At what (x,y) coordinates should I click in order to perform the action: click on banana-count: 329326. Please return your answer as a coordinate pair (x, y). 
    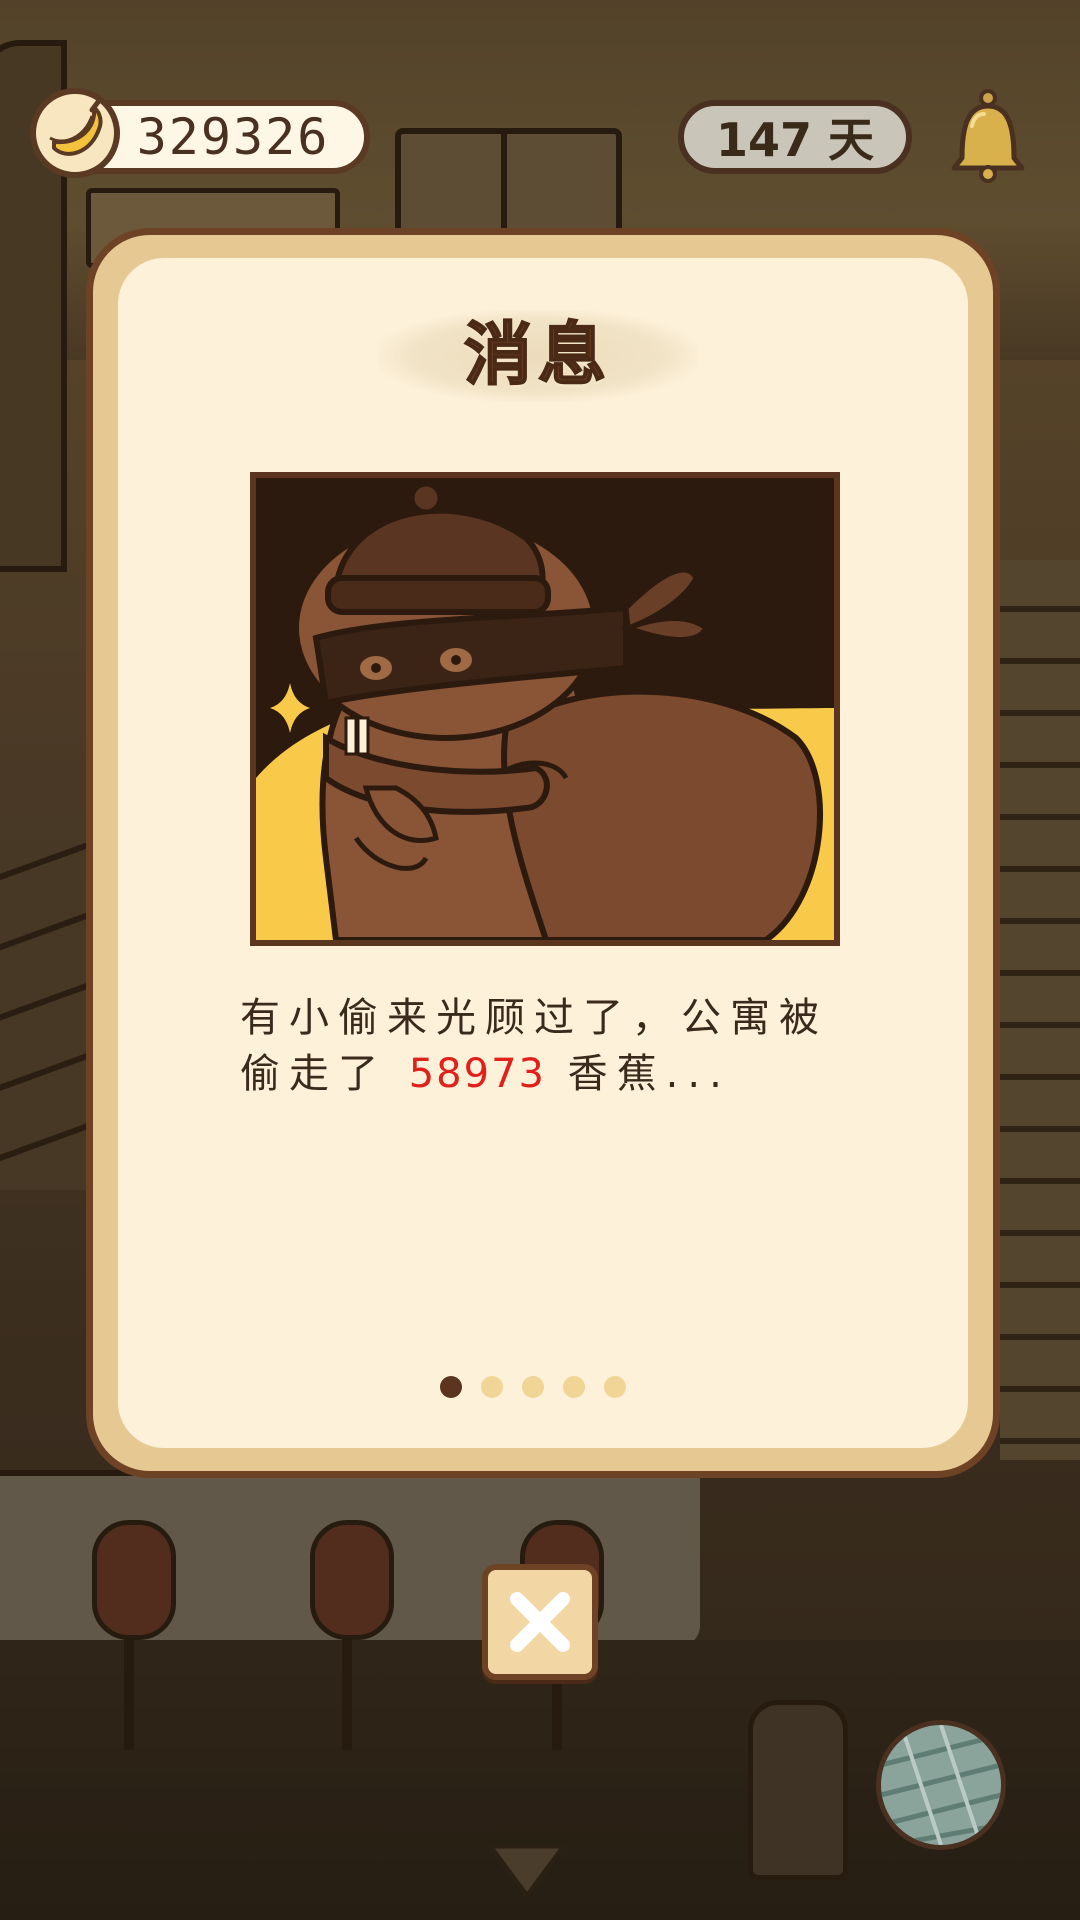
    Looking at the image, I should click on (233, 137).